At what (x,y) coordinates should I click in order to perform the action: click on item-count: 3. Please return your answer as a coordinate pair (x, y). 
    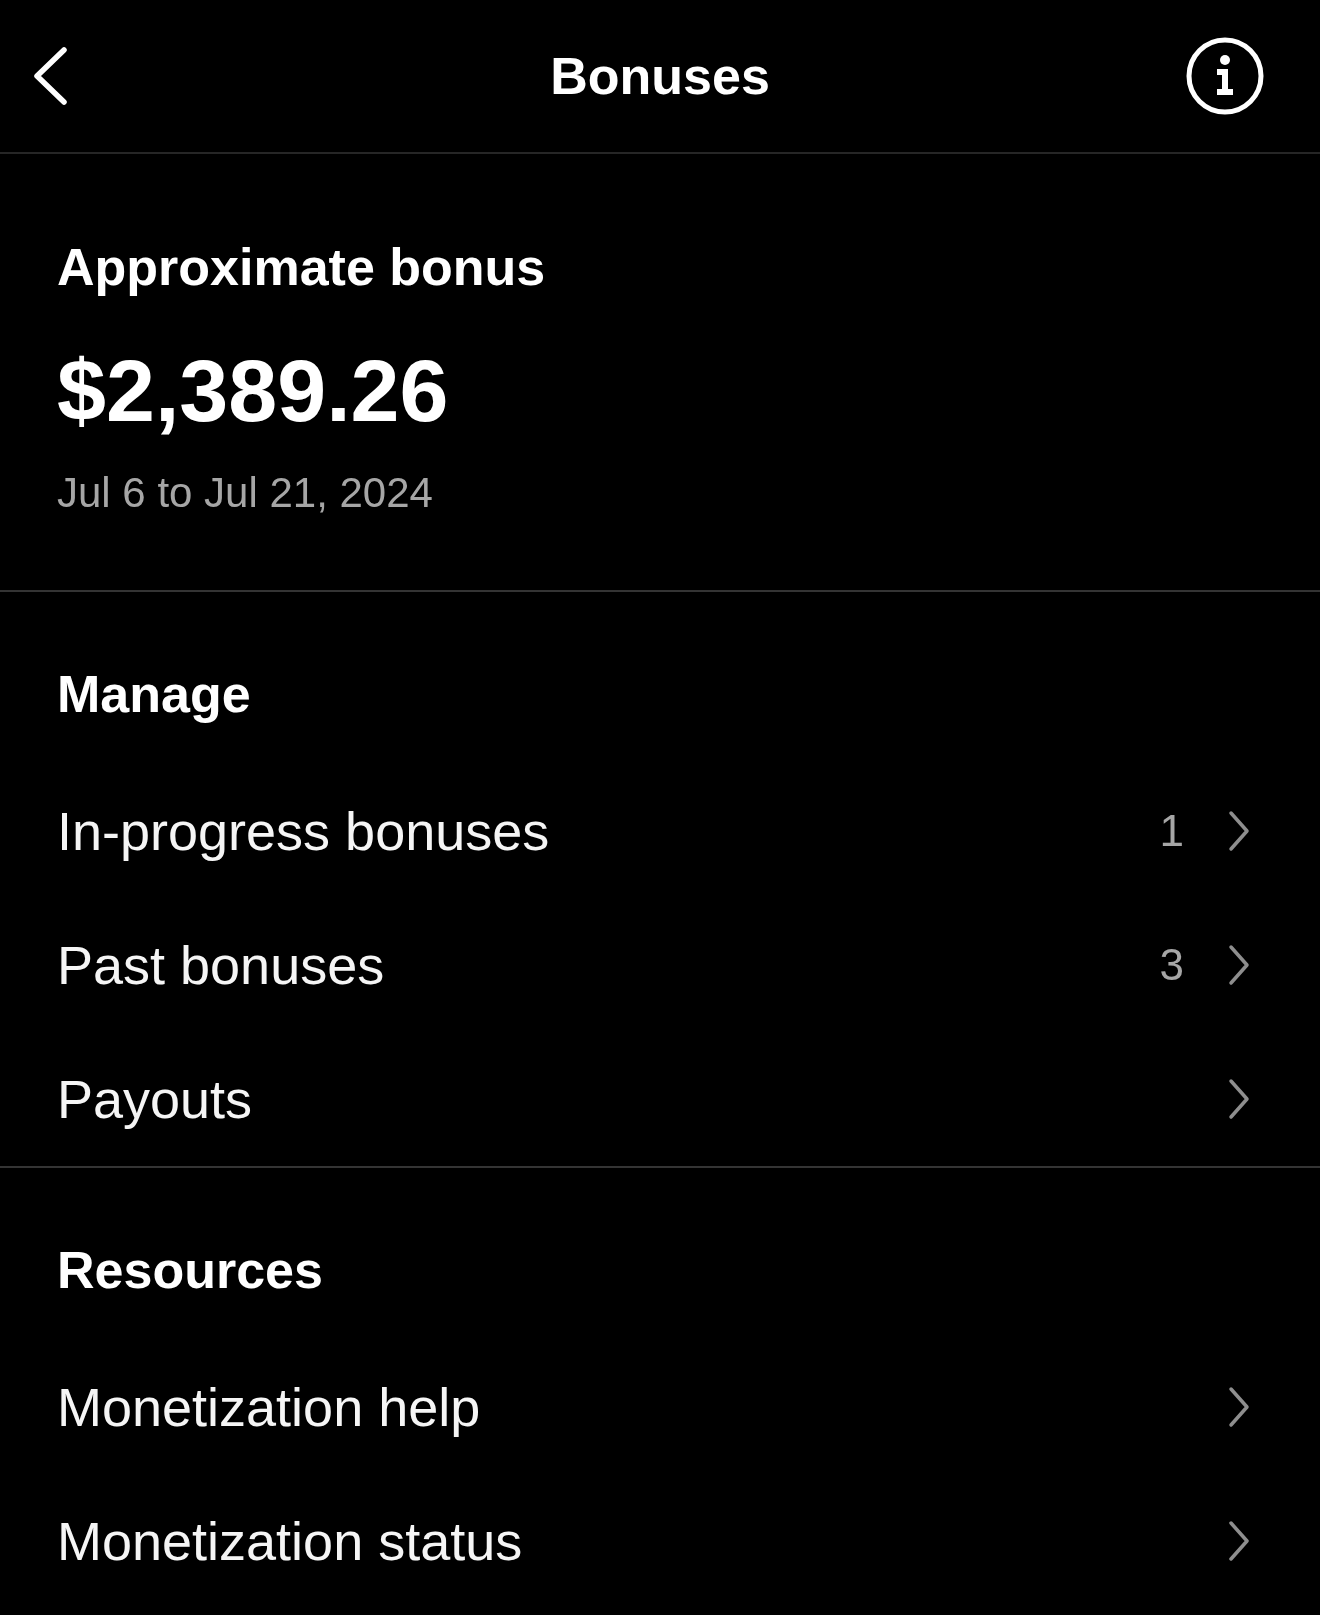
    Looking at the image, I should click on (1171, 965).